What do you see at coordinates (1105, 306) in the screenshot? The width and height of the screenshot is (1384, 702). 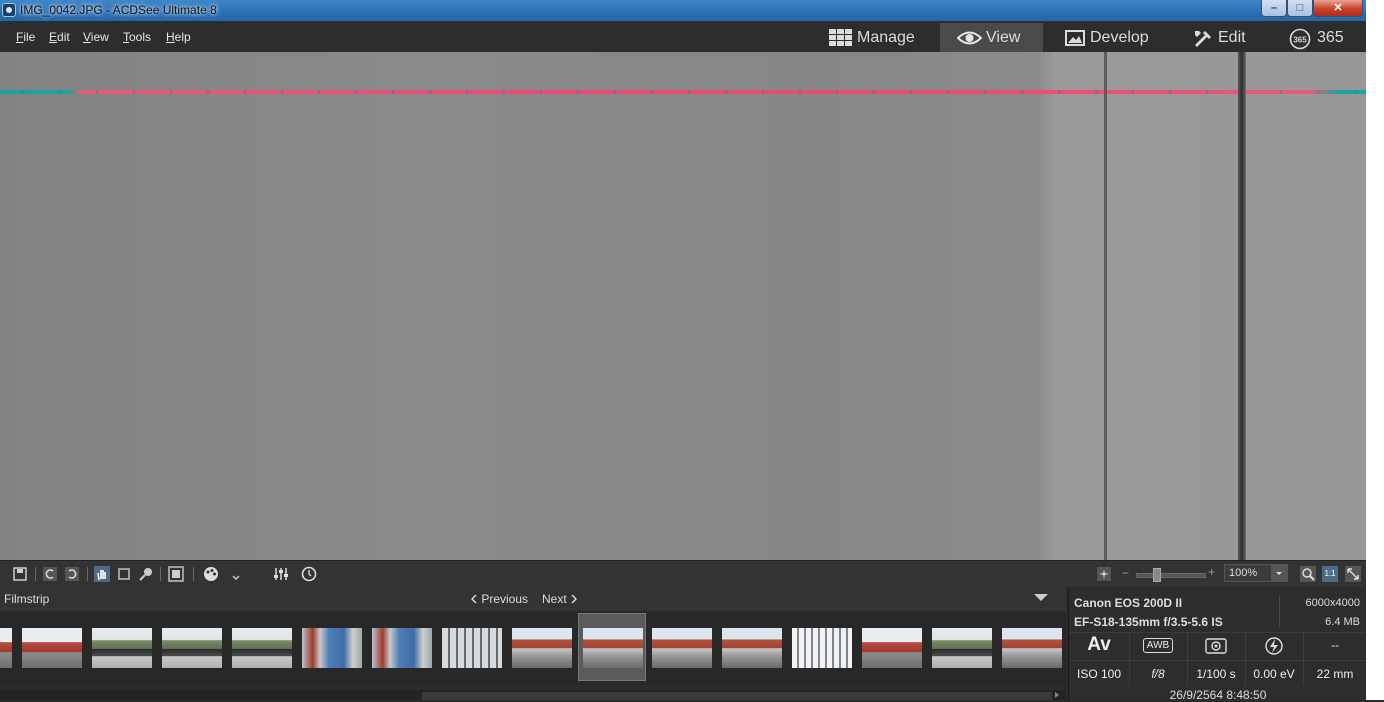 I see `image-door-edge` at bounding box center [1105, 306].